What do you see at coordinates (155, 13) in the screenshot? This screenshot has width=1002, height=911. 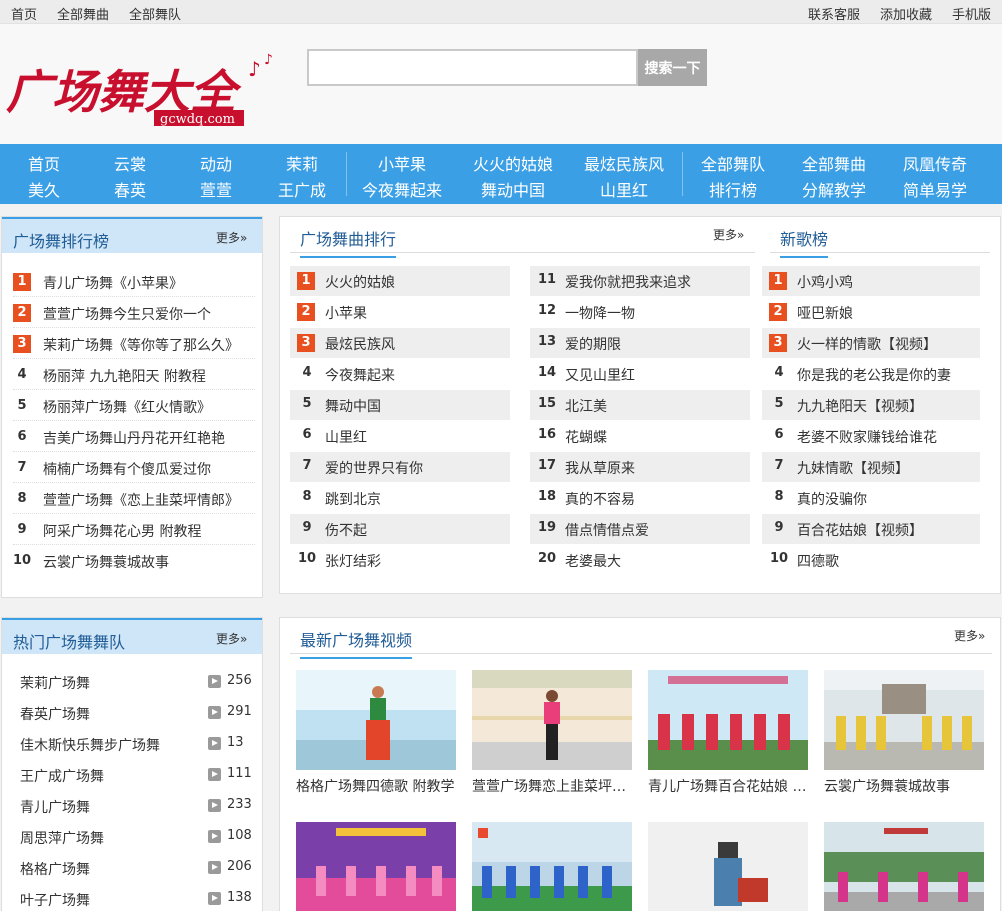 I see `top-link-all-teams: 全部舞队` at bounding box center [155, 13].